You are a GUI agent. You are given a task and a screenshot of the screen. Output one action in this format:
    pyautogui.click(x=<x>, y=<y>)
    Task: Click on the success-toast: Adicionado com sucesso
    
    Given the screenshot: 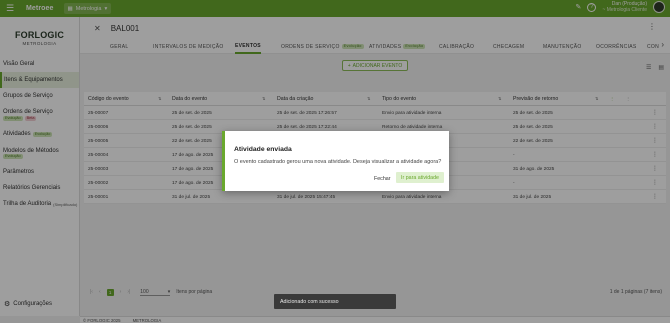 What is the action you would take?
    pyautogui.click(x=335, y=301)
    